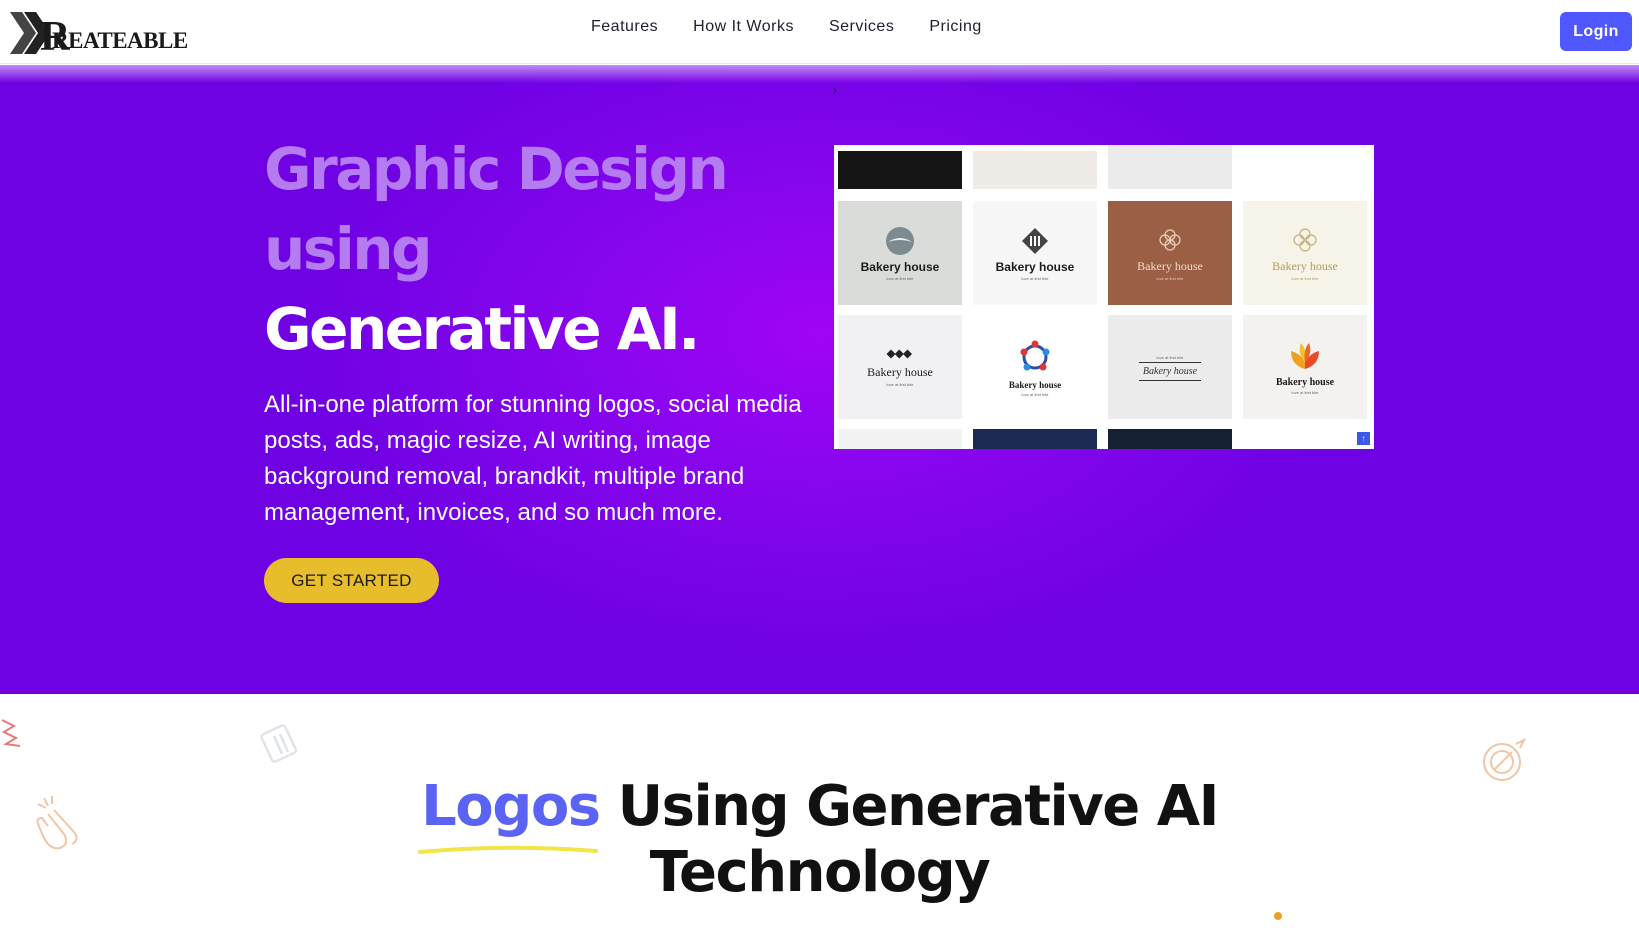 The image size is (1639, 930). What do you see at coordinates (900, 240) in the screenshot?
I see `wave-emblem-icon` at bounding box center [900, 240].